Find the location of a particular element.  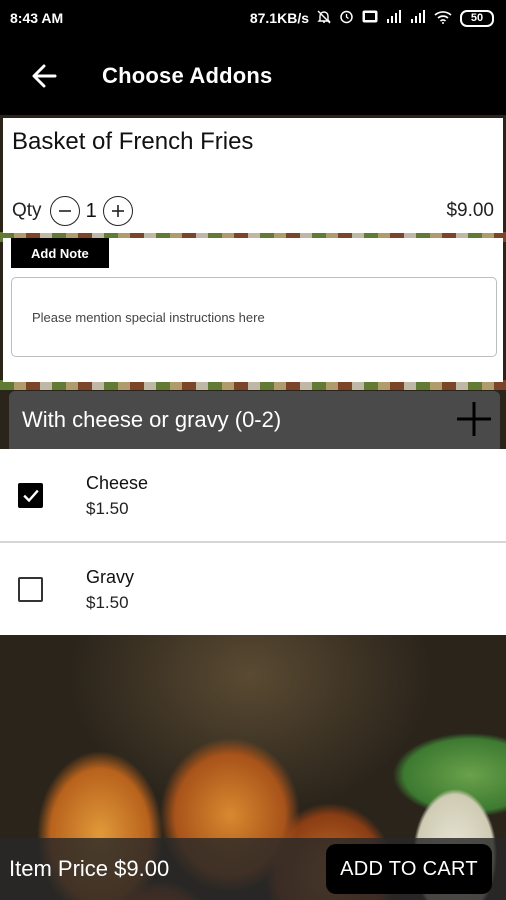

cheese-checkbox is located at coordinates (30, 495).